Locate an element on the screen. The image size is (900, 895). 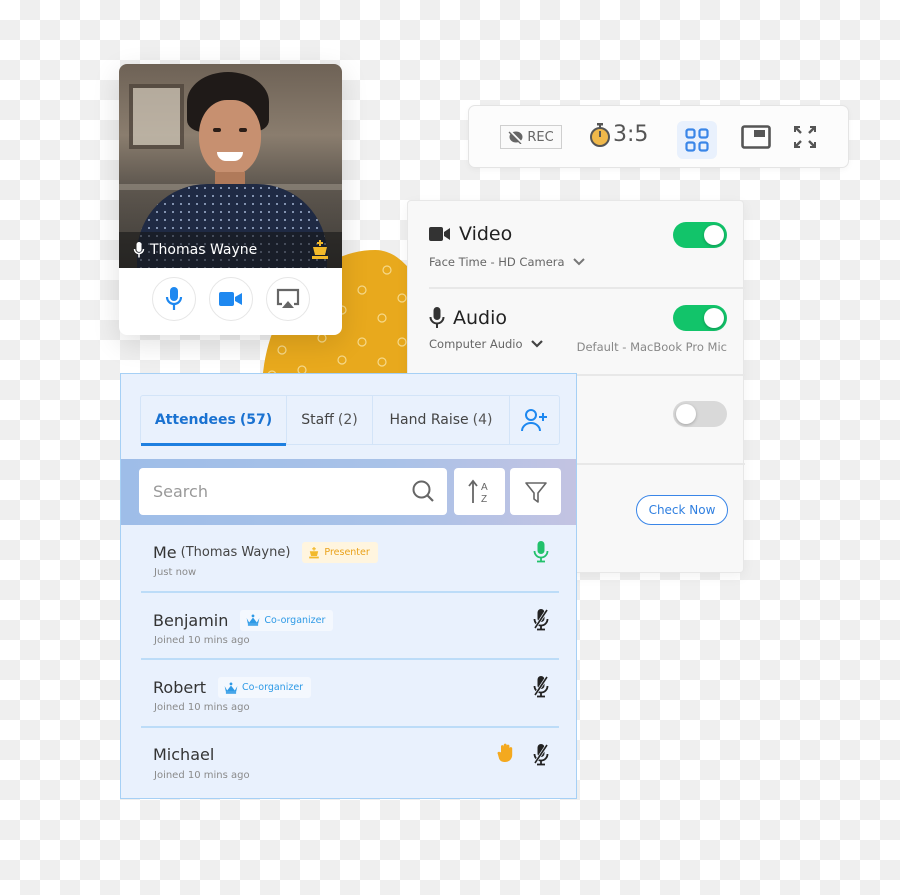
screen-share-icon is located at coordinates (287, 298).